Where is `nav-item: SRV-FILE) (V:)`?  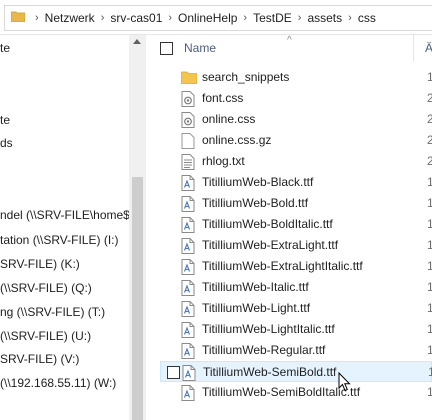 nav-item: SRV-FILE) (V:) is located at coordinates (39, 359).